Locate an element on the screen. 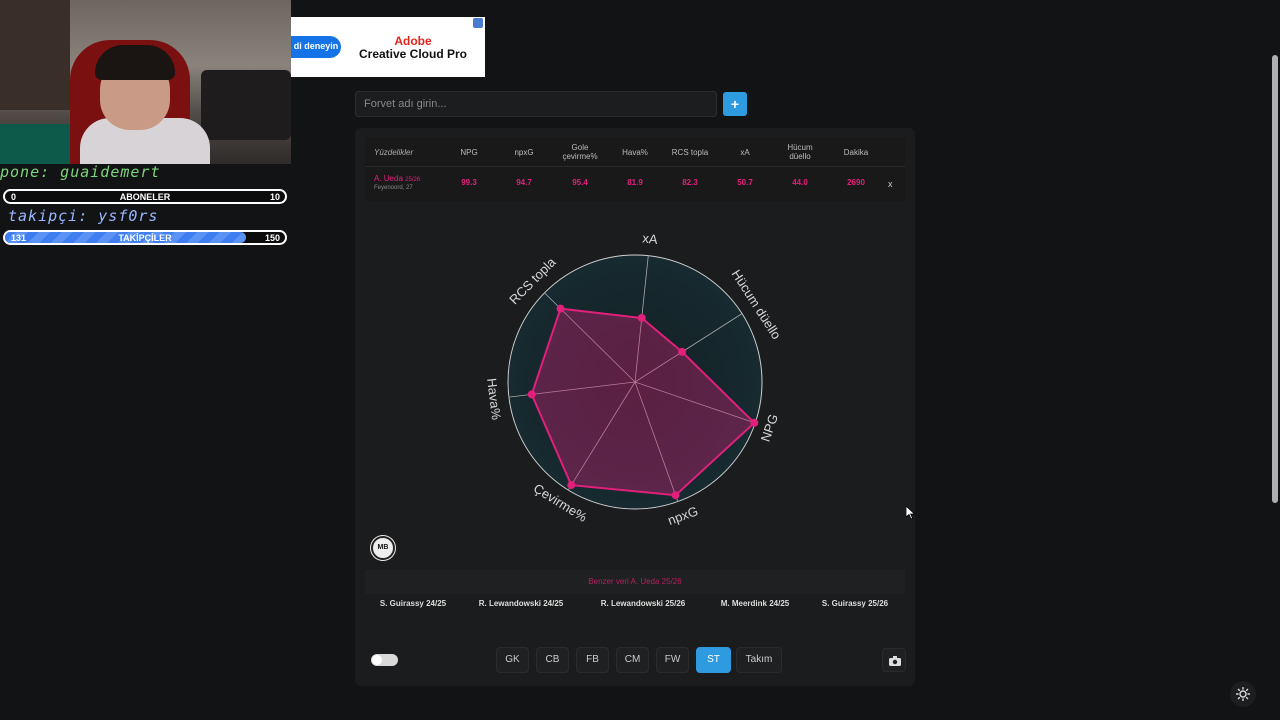 This screenshot has width=1280, height=720. theme-toggle-button is located at coordinates (1243, 694).